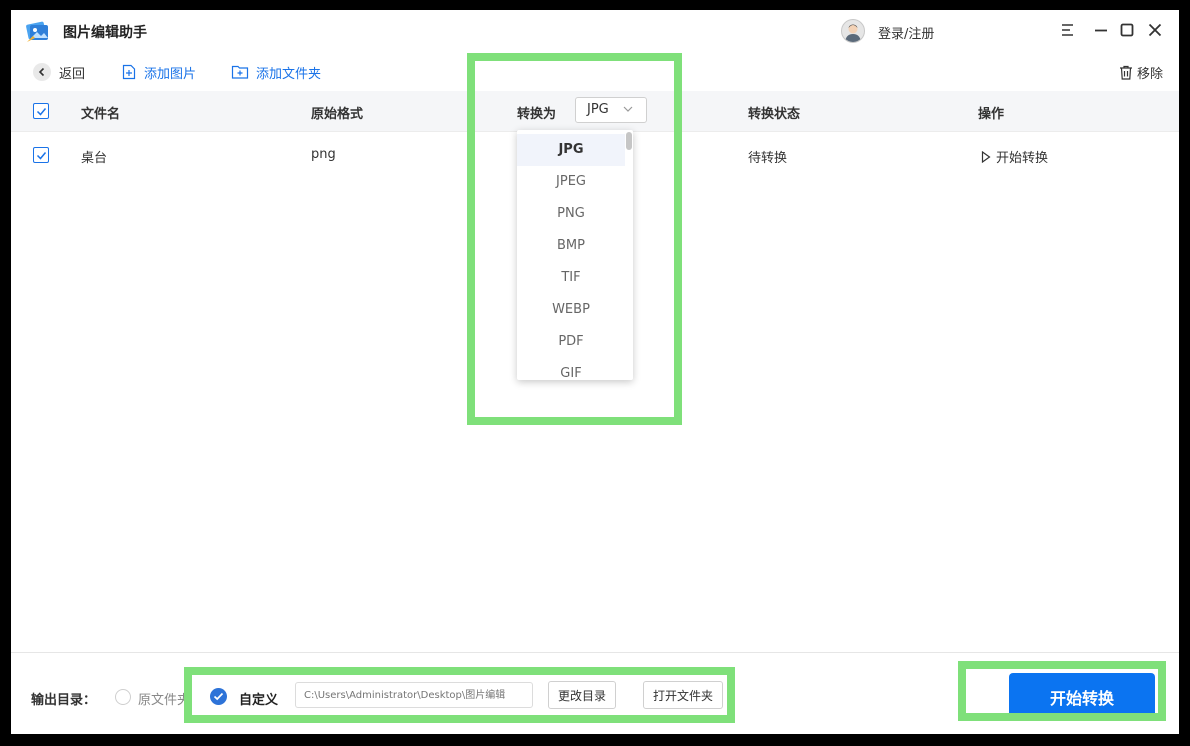 This screenshot has height=746, width=1190. Describe the element at coordinates (164, 700) in the screenshot. I see `radio-original-folder-label: 原文件夹` at that location.